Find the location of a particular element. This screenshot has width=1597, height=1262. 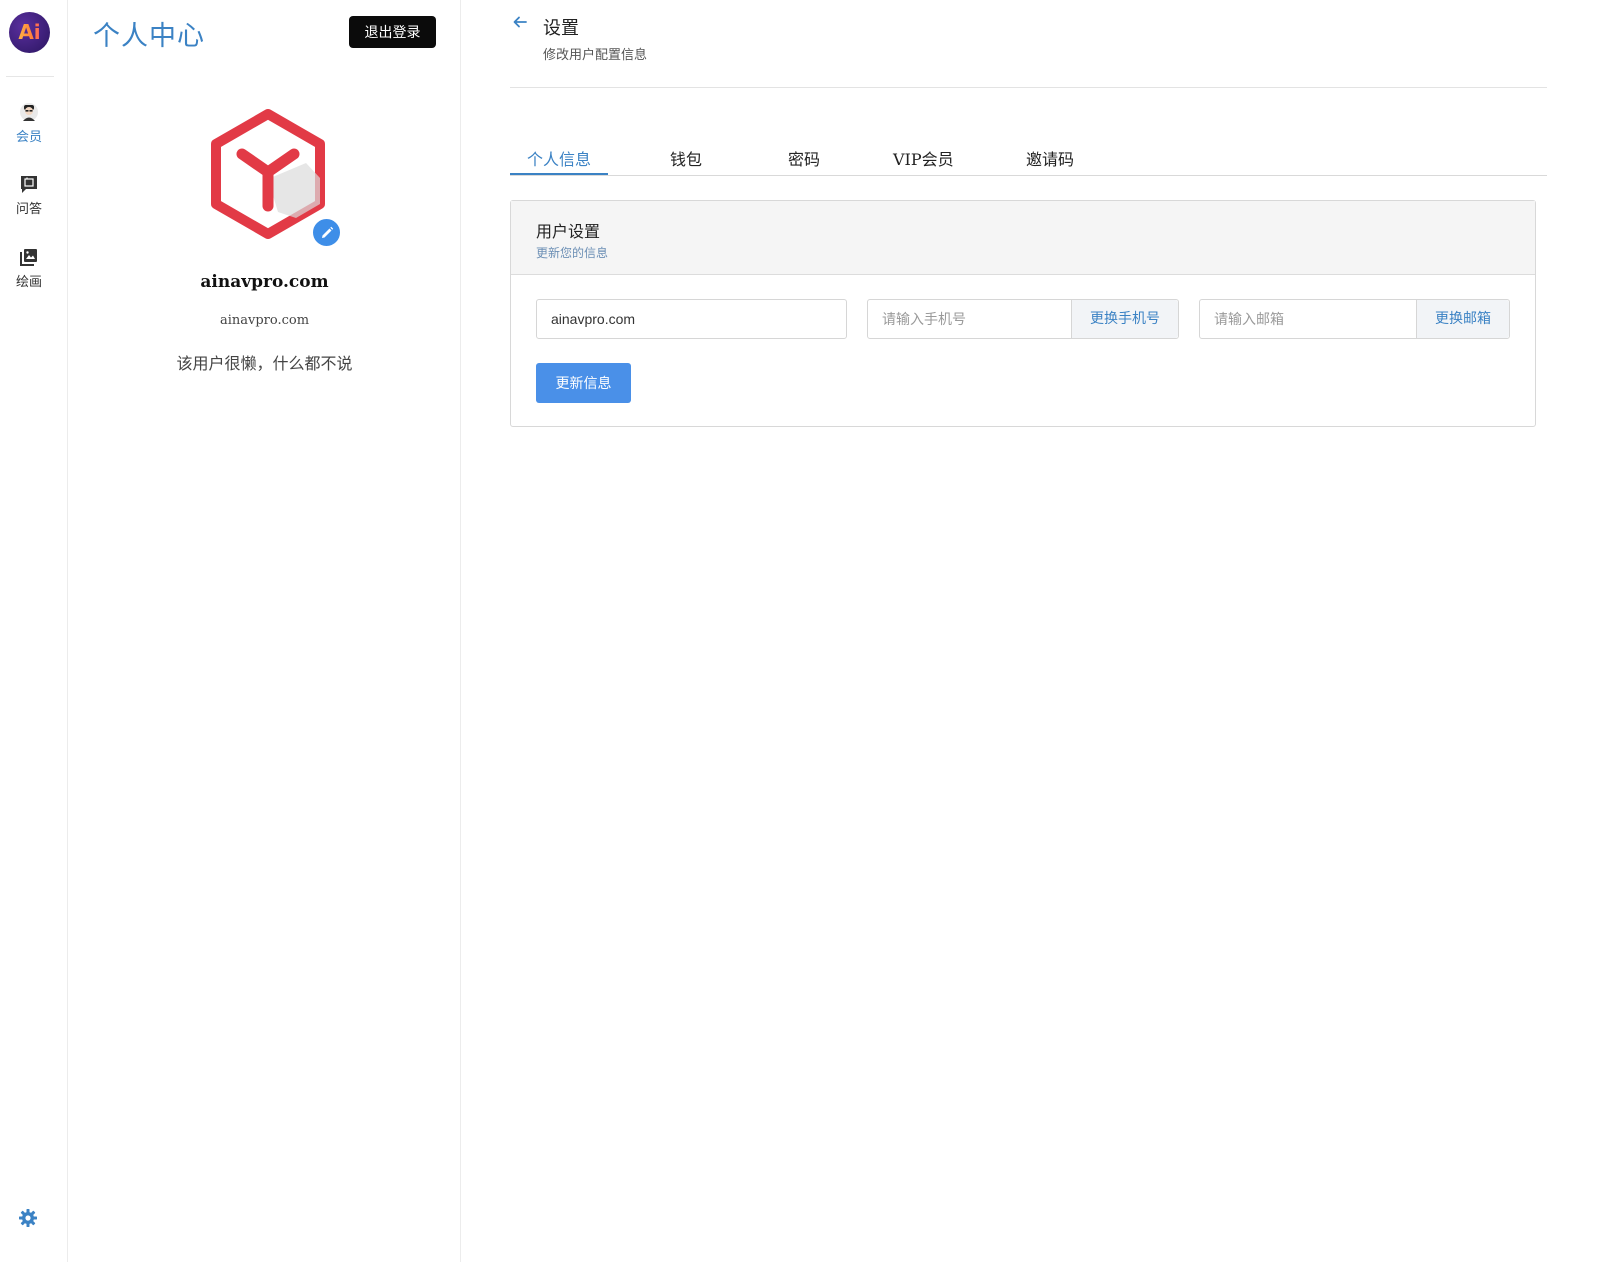

left-rail: Ai 会员 问答 绘画 is located at coordinates (34, 631).